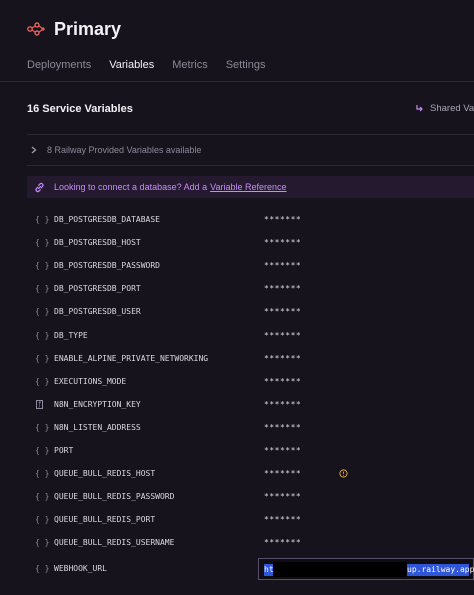 The height and width of the screenshot is (595, 474). I want to click on railway-provided-label: 8 Railway Provided Variables available, so click(124, 150).